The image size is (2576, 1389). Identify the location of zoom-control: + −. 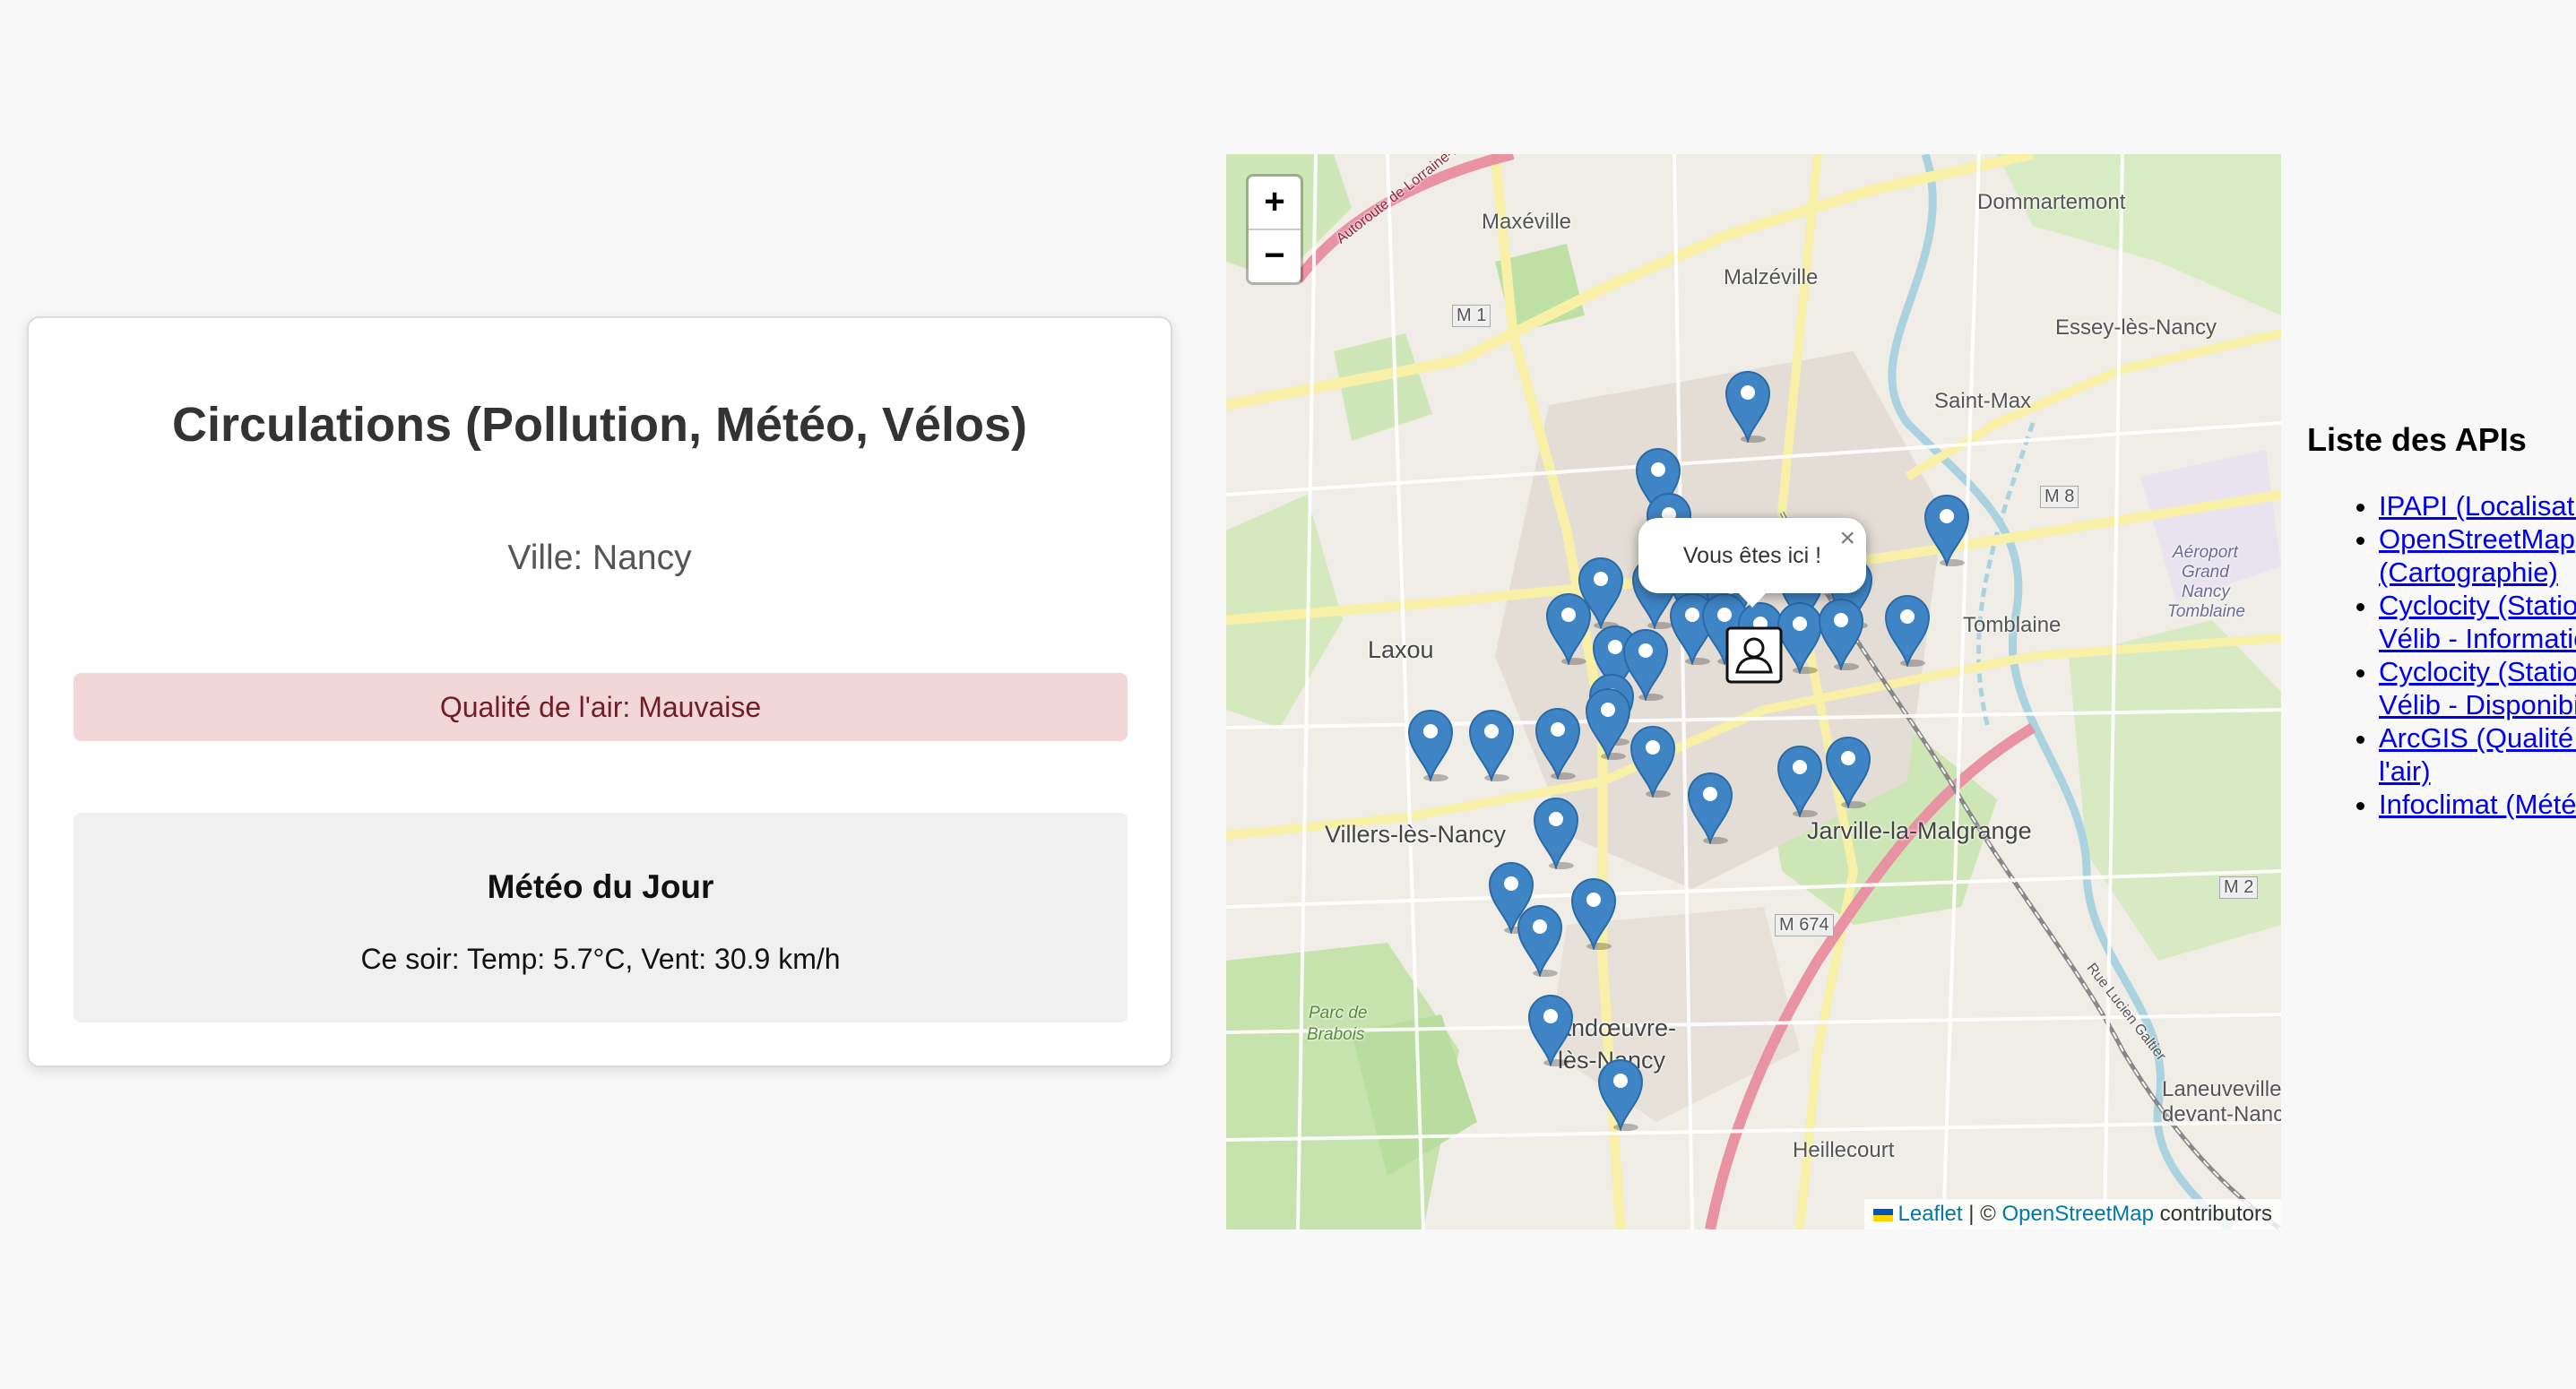
(1274, 229).